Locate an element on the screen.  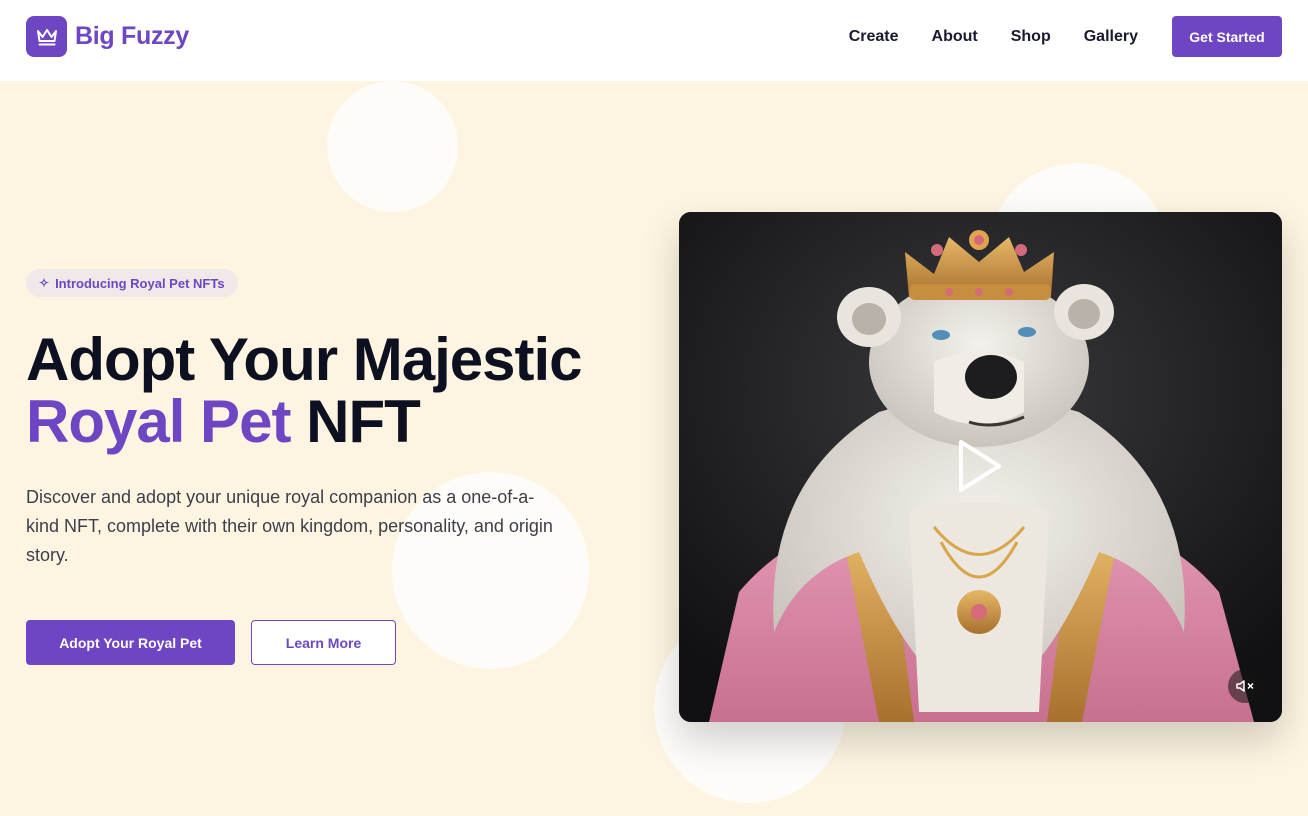
brand-name: Big Fuzzy is located at coordinates (132, 36).